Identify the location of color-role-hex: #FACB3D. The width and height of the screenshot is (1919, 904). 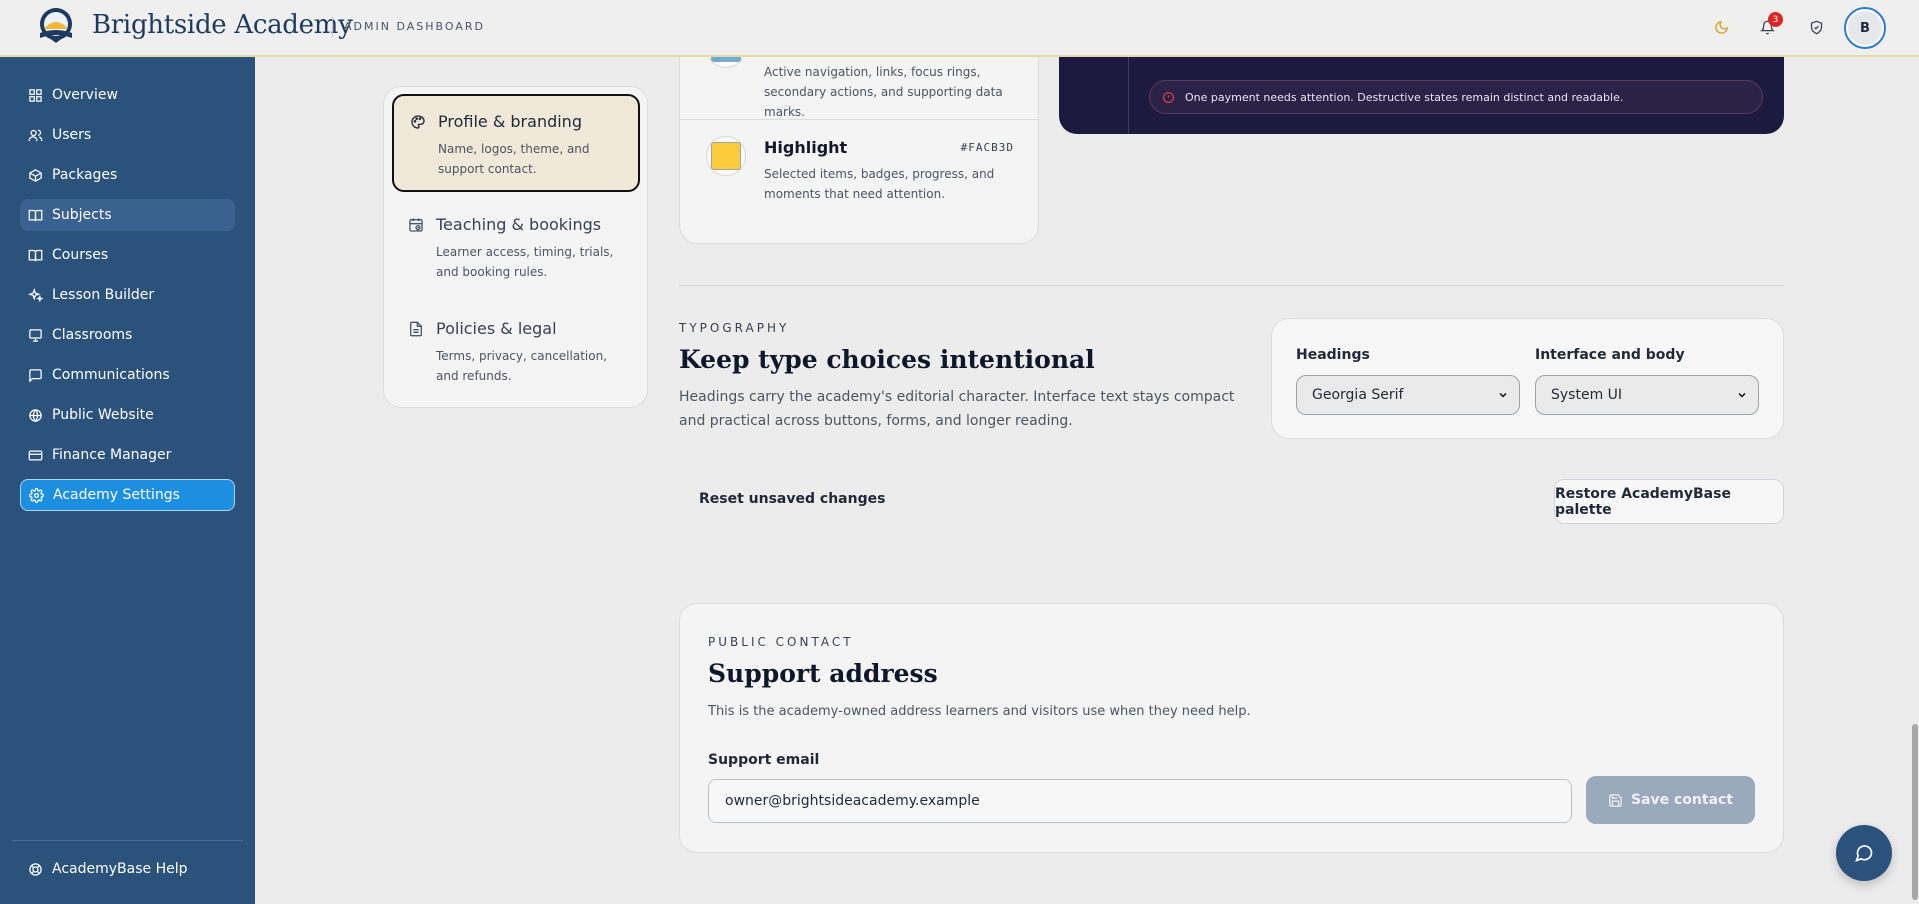
(987, 147).